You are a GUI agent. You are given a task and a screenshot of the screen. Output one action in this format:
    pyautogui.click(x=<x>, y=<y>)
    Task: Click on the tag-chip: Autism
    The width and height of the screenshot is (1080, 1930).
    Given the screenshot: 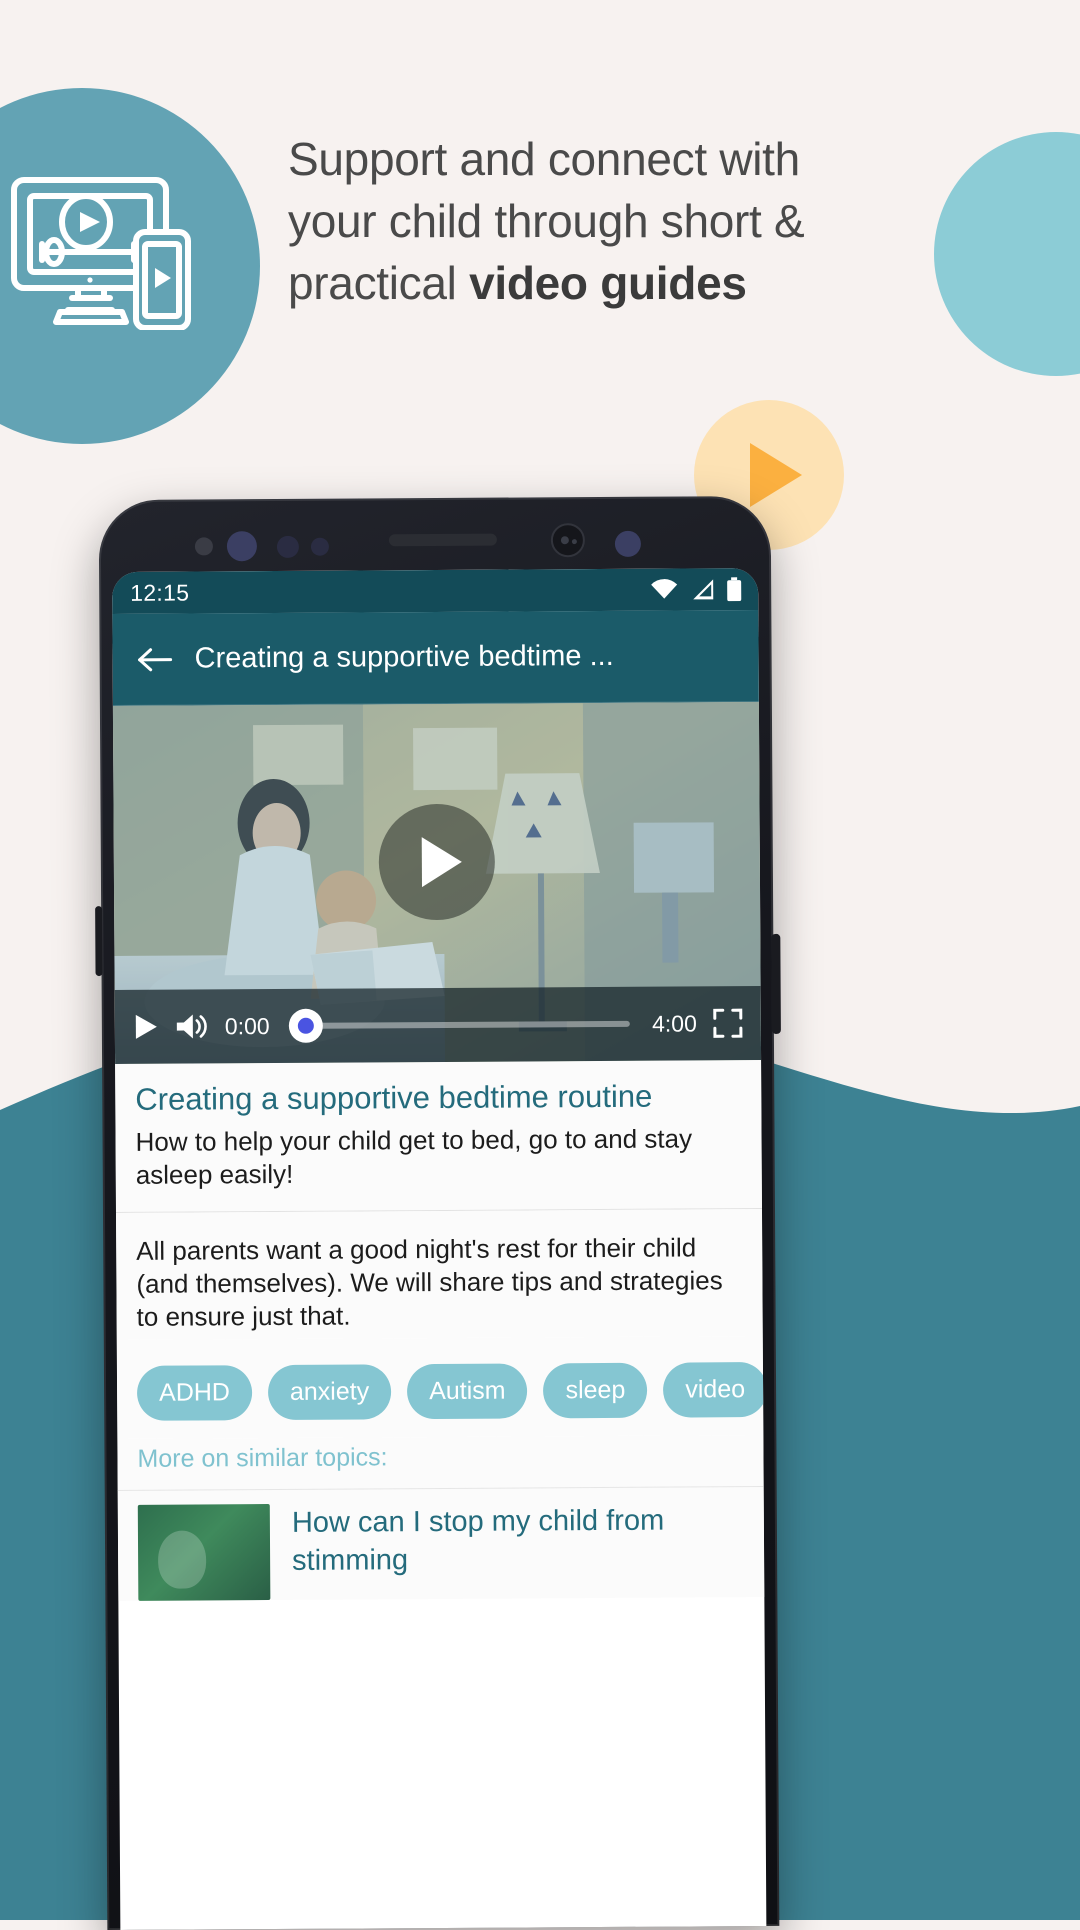 What is the action you would take?
    pyautogui.click(x=467, y=1391)
    